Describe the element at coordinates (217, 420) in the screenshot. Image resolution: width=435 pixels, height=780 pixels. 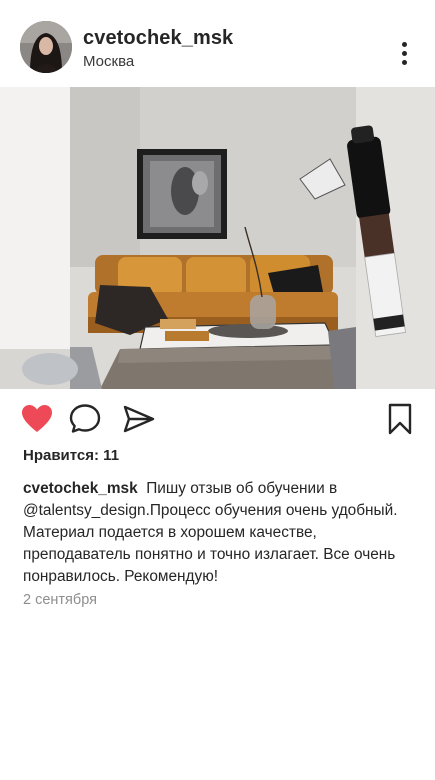
I see `post-actions` at that location.